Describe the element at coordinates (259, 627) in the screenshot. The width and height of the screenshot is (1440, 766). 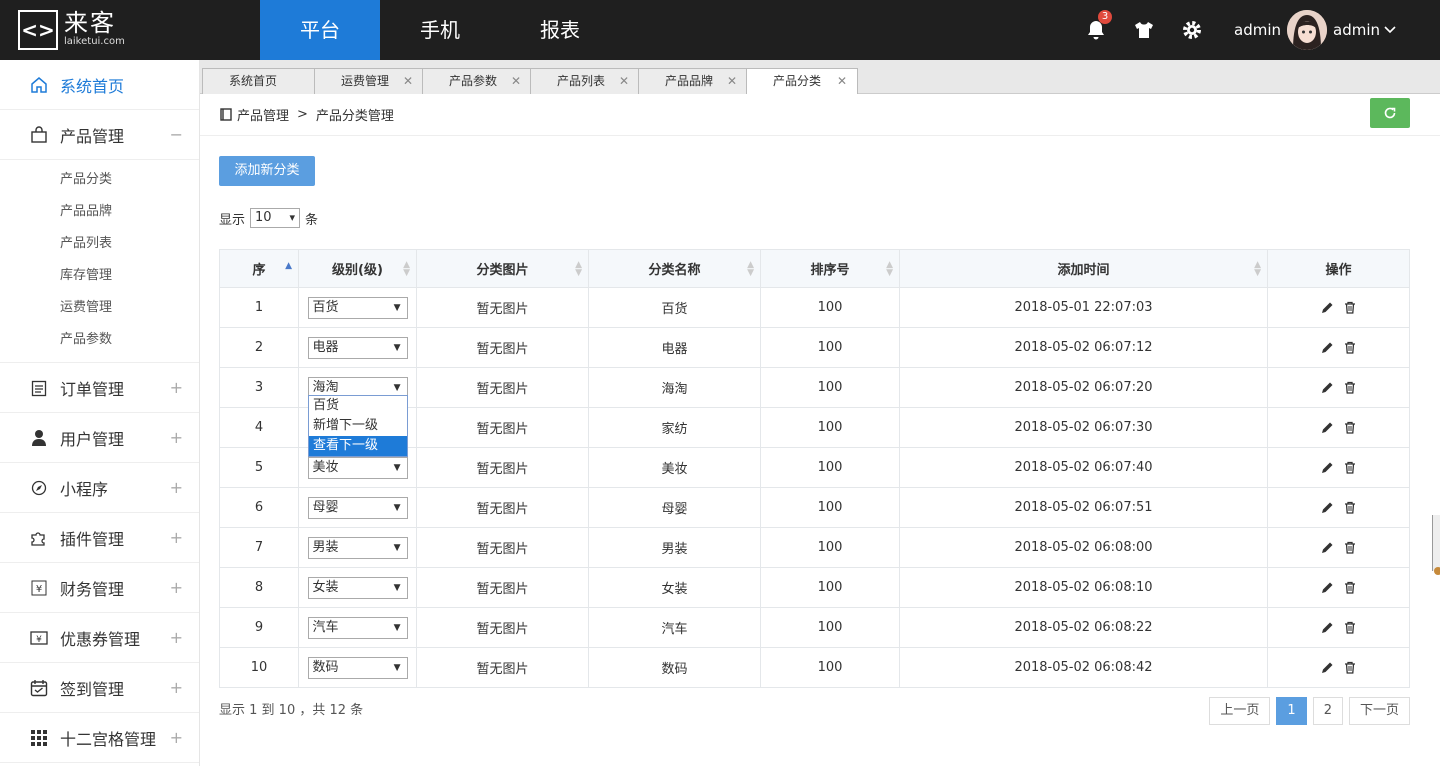
I see `row-no: 9` at that location.